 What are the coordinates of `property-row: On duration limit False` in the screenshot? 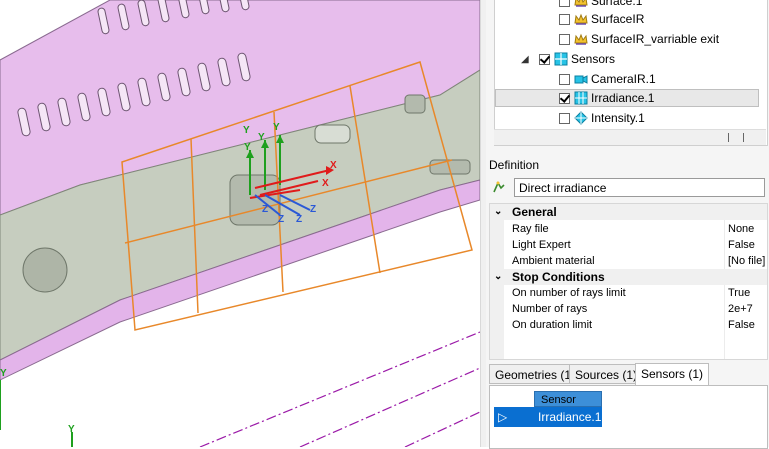 It's located at (628, 325).